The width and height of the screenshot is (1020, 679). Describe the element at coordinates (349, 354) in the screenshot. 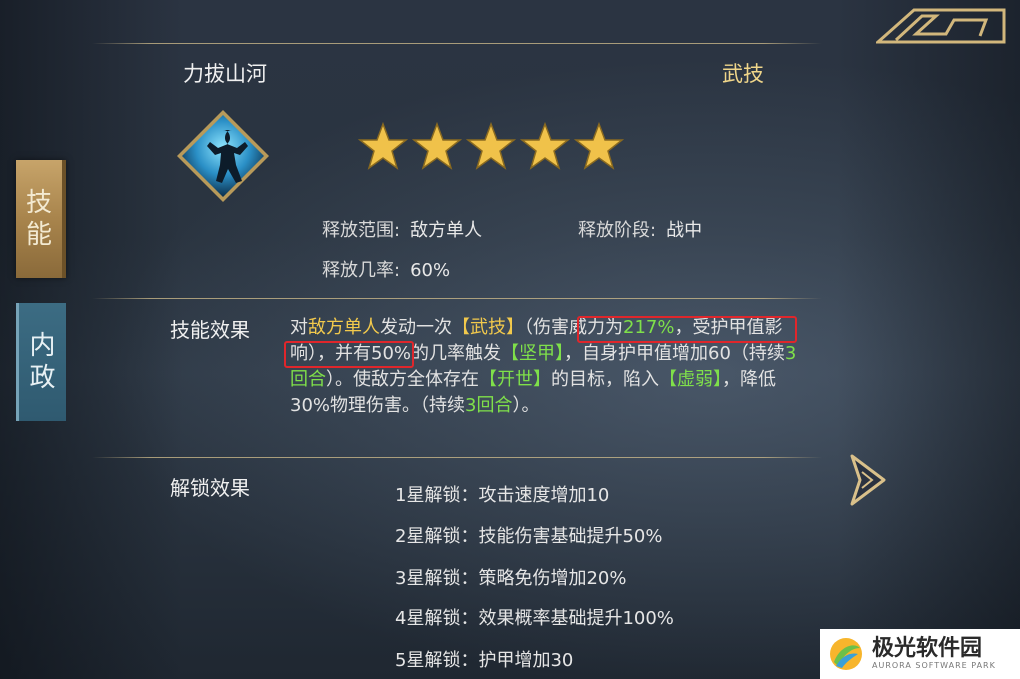

I see `annotation-box-armor` at that location.